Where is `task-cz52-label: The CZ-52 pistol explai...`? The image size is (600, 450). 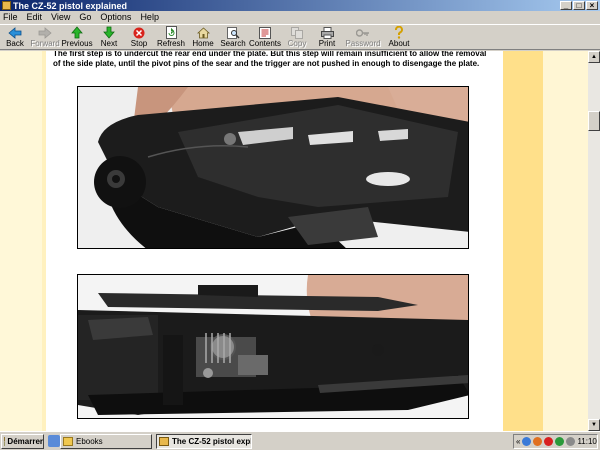
task-cz52-label: The CZ-52 pistol explai... is located at coordinates (212, 441).